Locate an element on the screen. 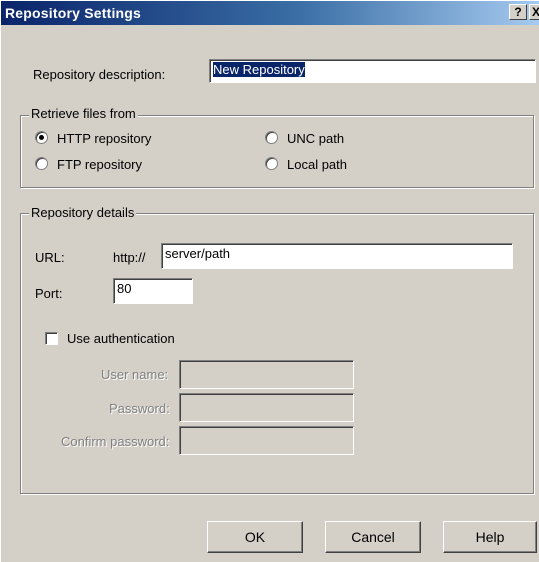  url-prefix: http:// is located at coordinates (129, 257).